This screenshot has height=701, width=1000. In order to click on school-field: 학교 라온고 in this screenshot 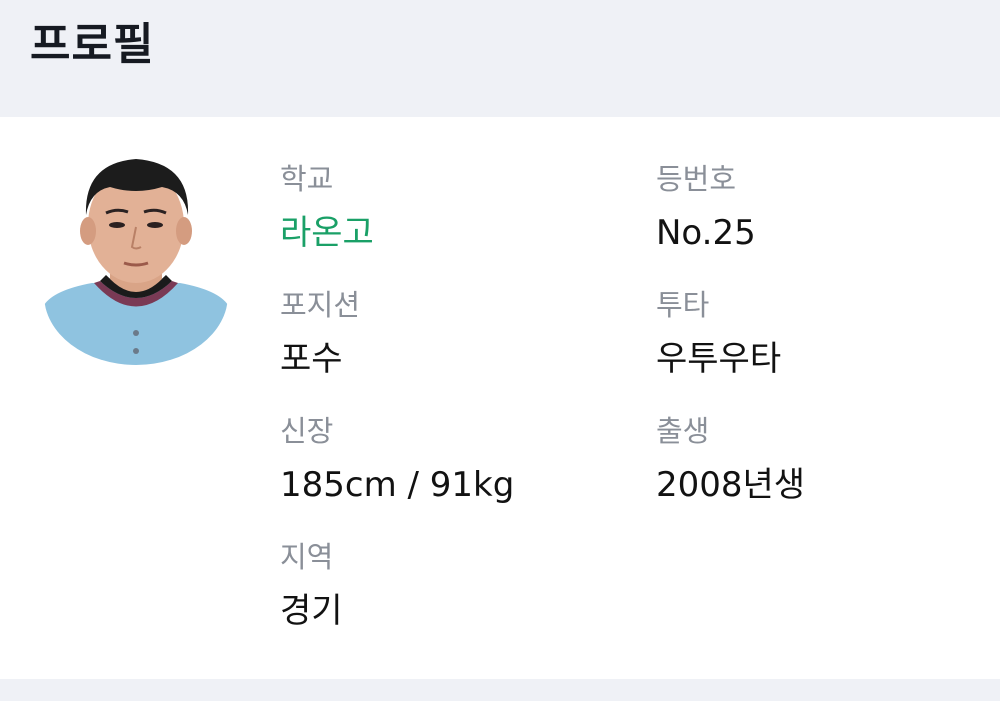, I will do `click(327, 207)`.